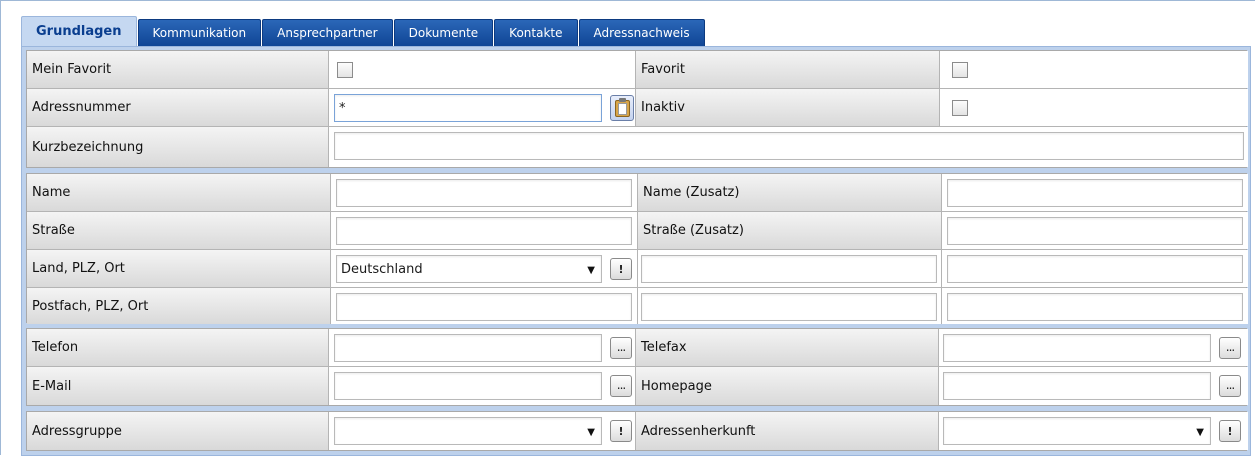 The width and height of the screenshot is (1255, 456). I want to click on kurzbezeichnung-label: Kurzbezeichnung, so click(178, 147).